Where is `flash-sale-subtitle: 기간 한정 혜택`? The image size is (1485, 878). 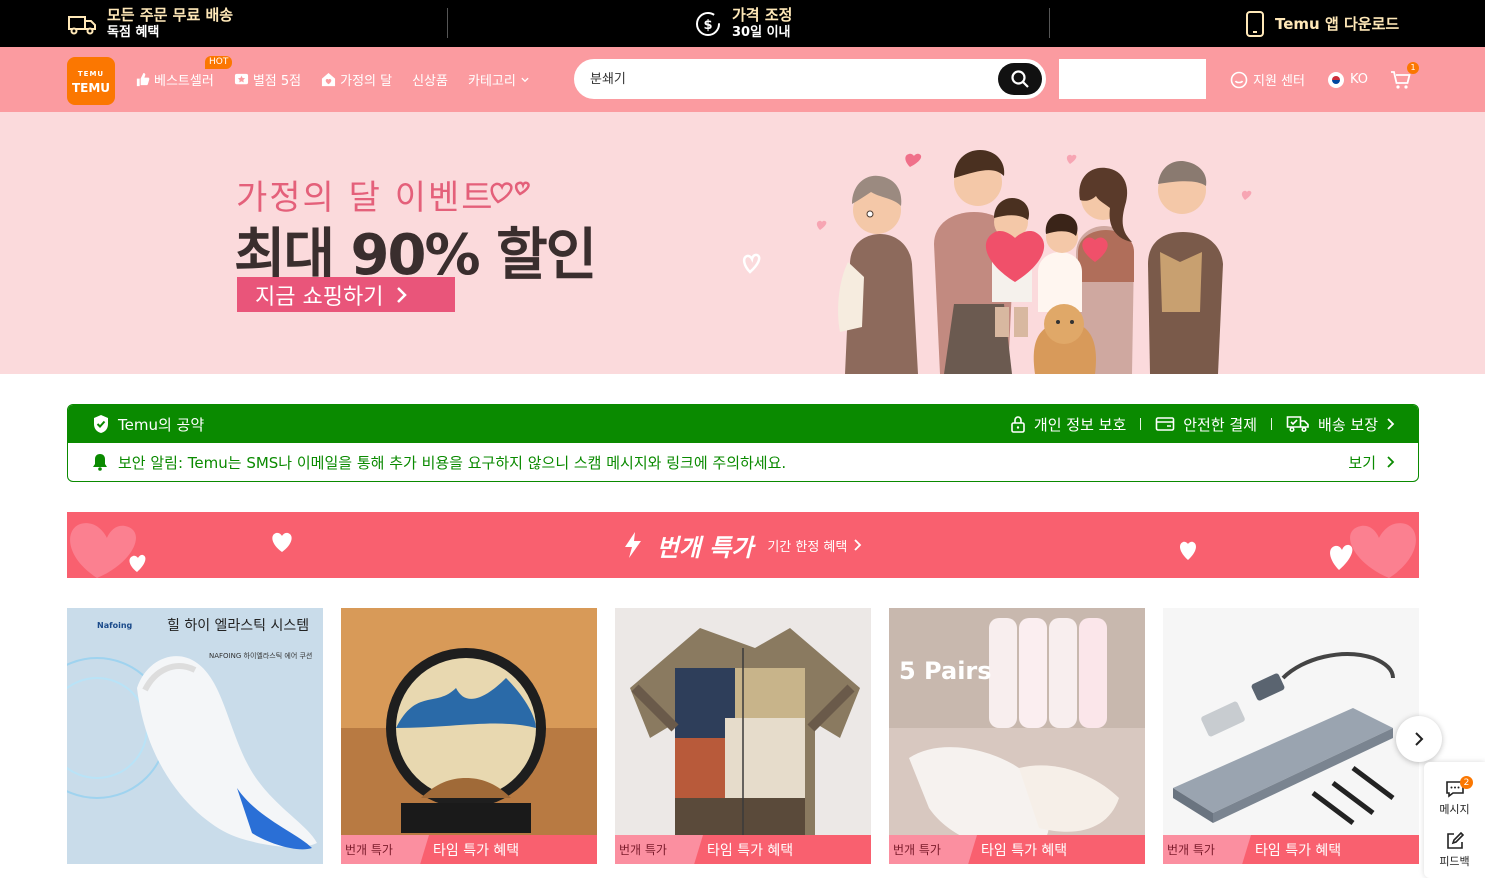 flash-sale-subtitle: 기간 한정 혜택 is located at coordinates (807, 547).